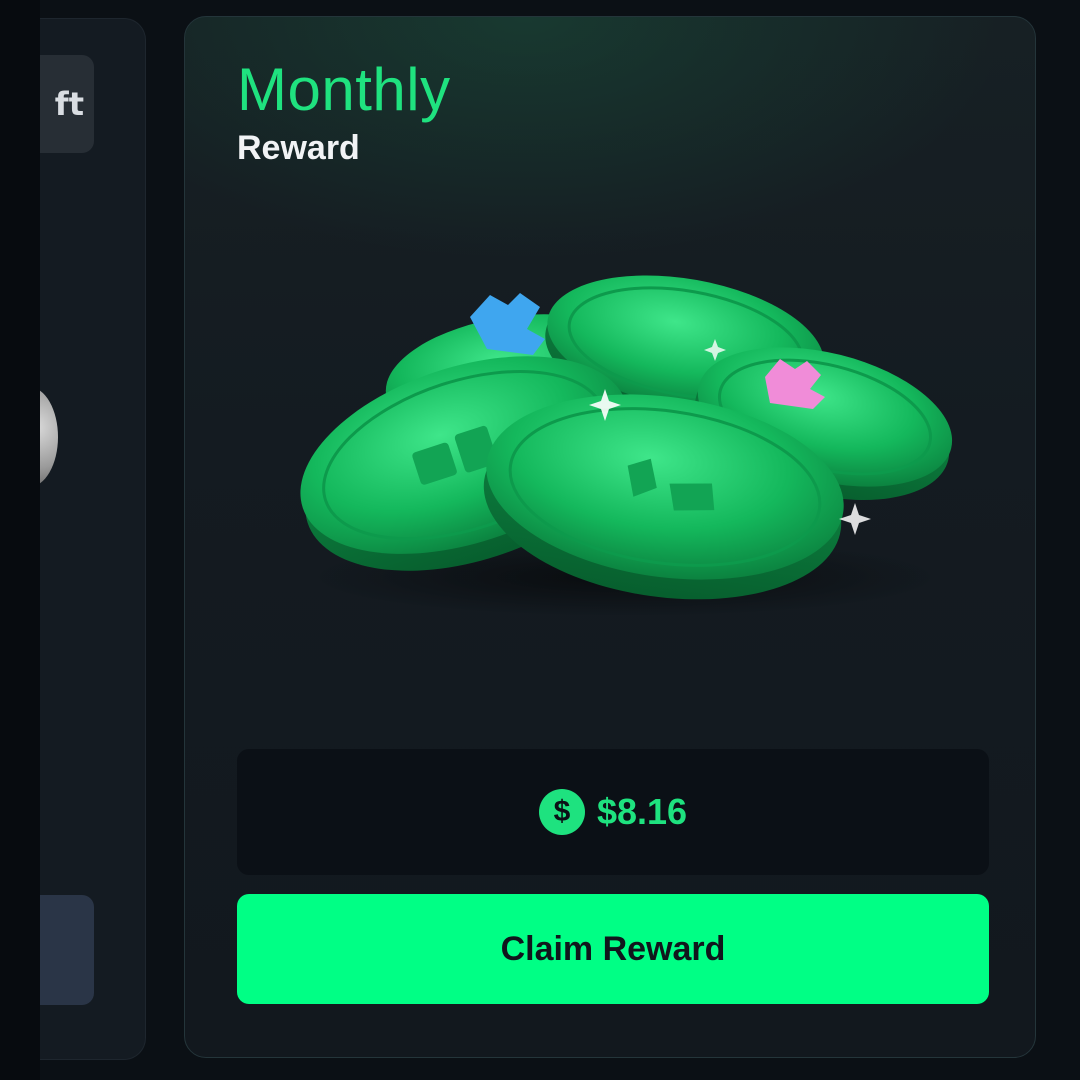  Describe the element at coordinates (642, 811) in the screenshot. I see `reward-amount: $8.16` at that location.